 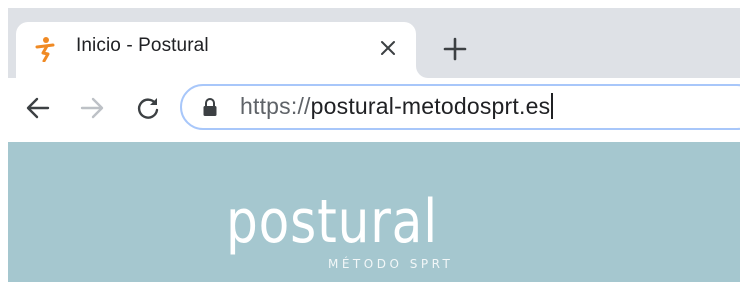 What do you see at coordinates (92, 108) in the screenshot?
I see `arrow-right-icon` at bounding box center [92, 108].